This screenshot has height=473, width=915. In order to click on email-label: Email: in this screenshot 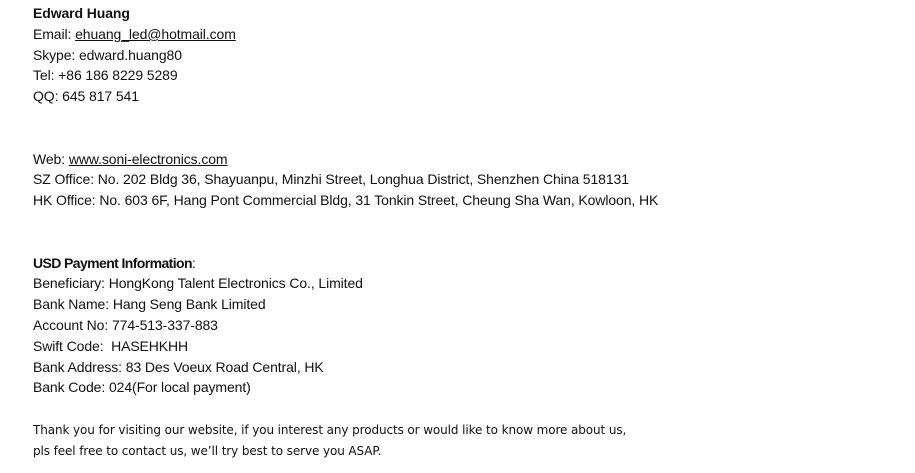, I will do `click(54, 34)`.